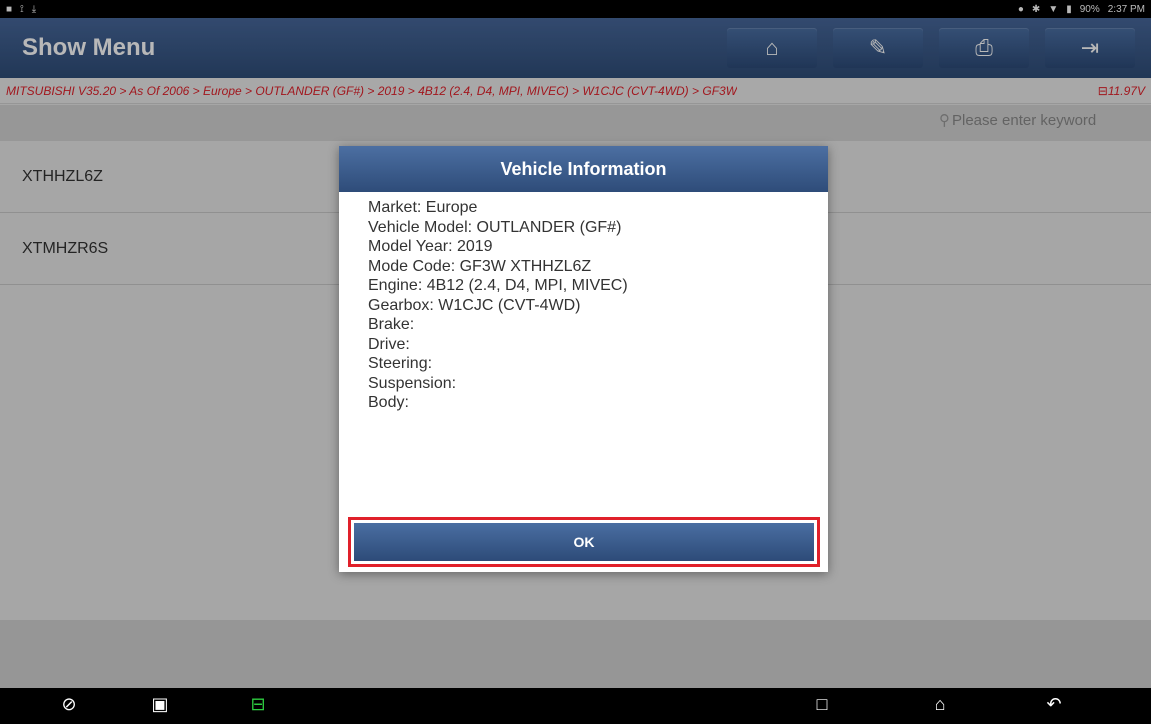 The height and width of the screenshot is (724, 1151). Describe the element at coordinates (940, 704) in the screenshot. I see `home-nav-icon: ⌂` at that location.